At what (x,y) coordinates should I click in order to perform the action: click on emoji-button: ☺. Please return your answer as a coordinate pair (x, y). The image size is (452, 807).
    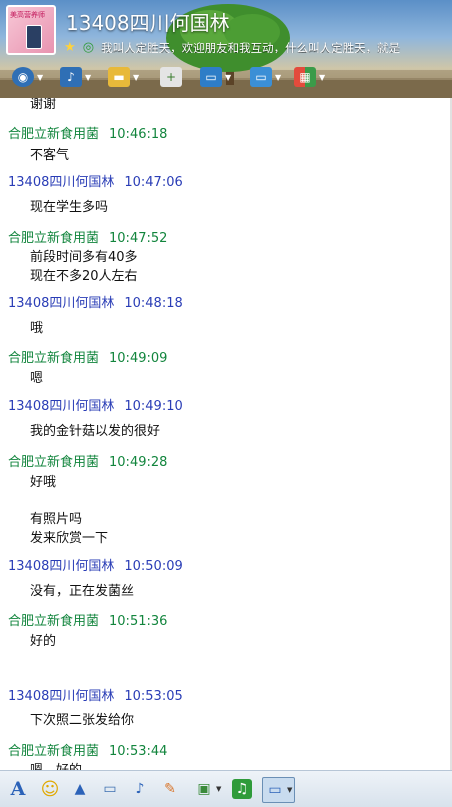
    Looking at the image, I should click on (50, 789).